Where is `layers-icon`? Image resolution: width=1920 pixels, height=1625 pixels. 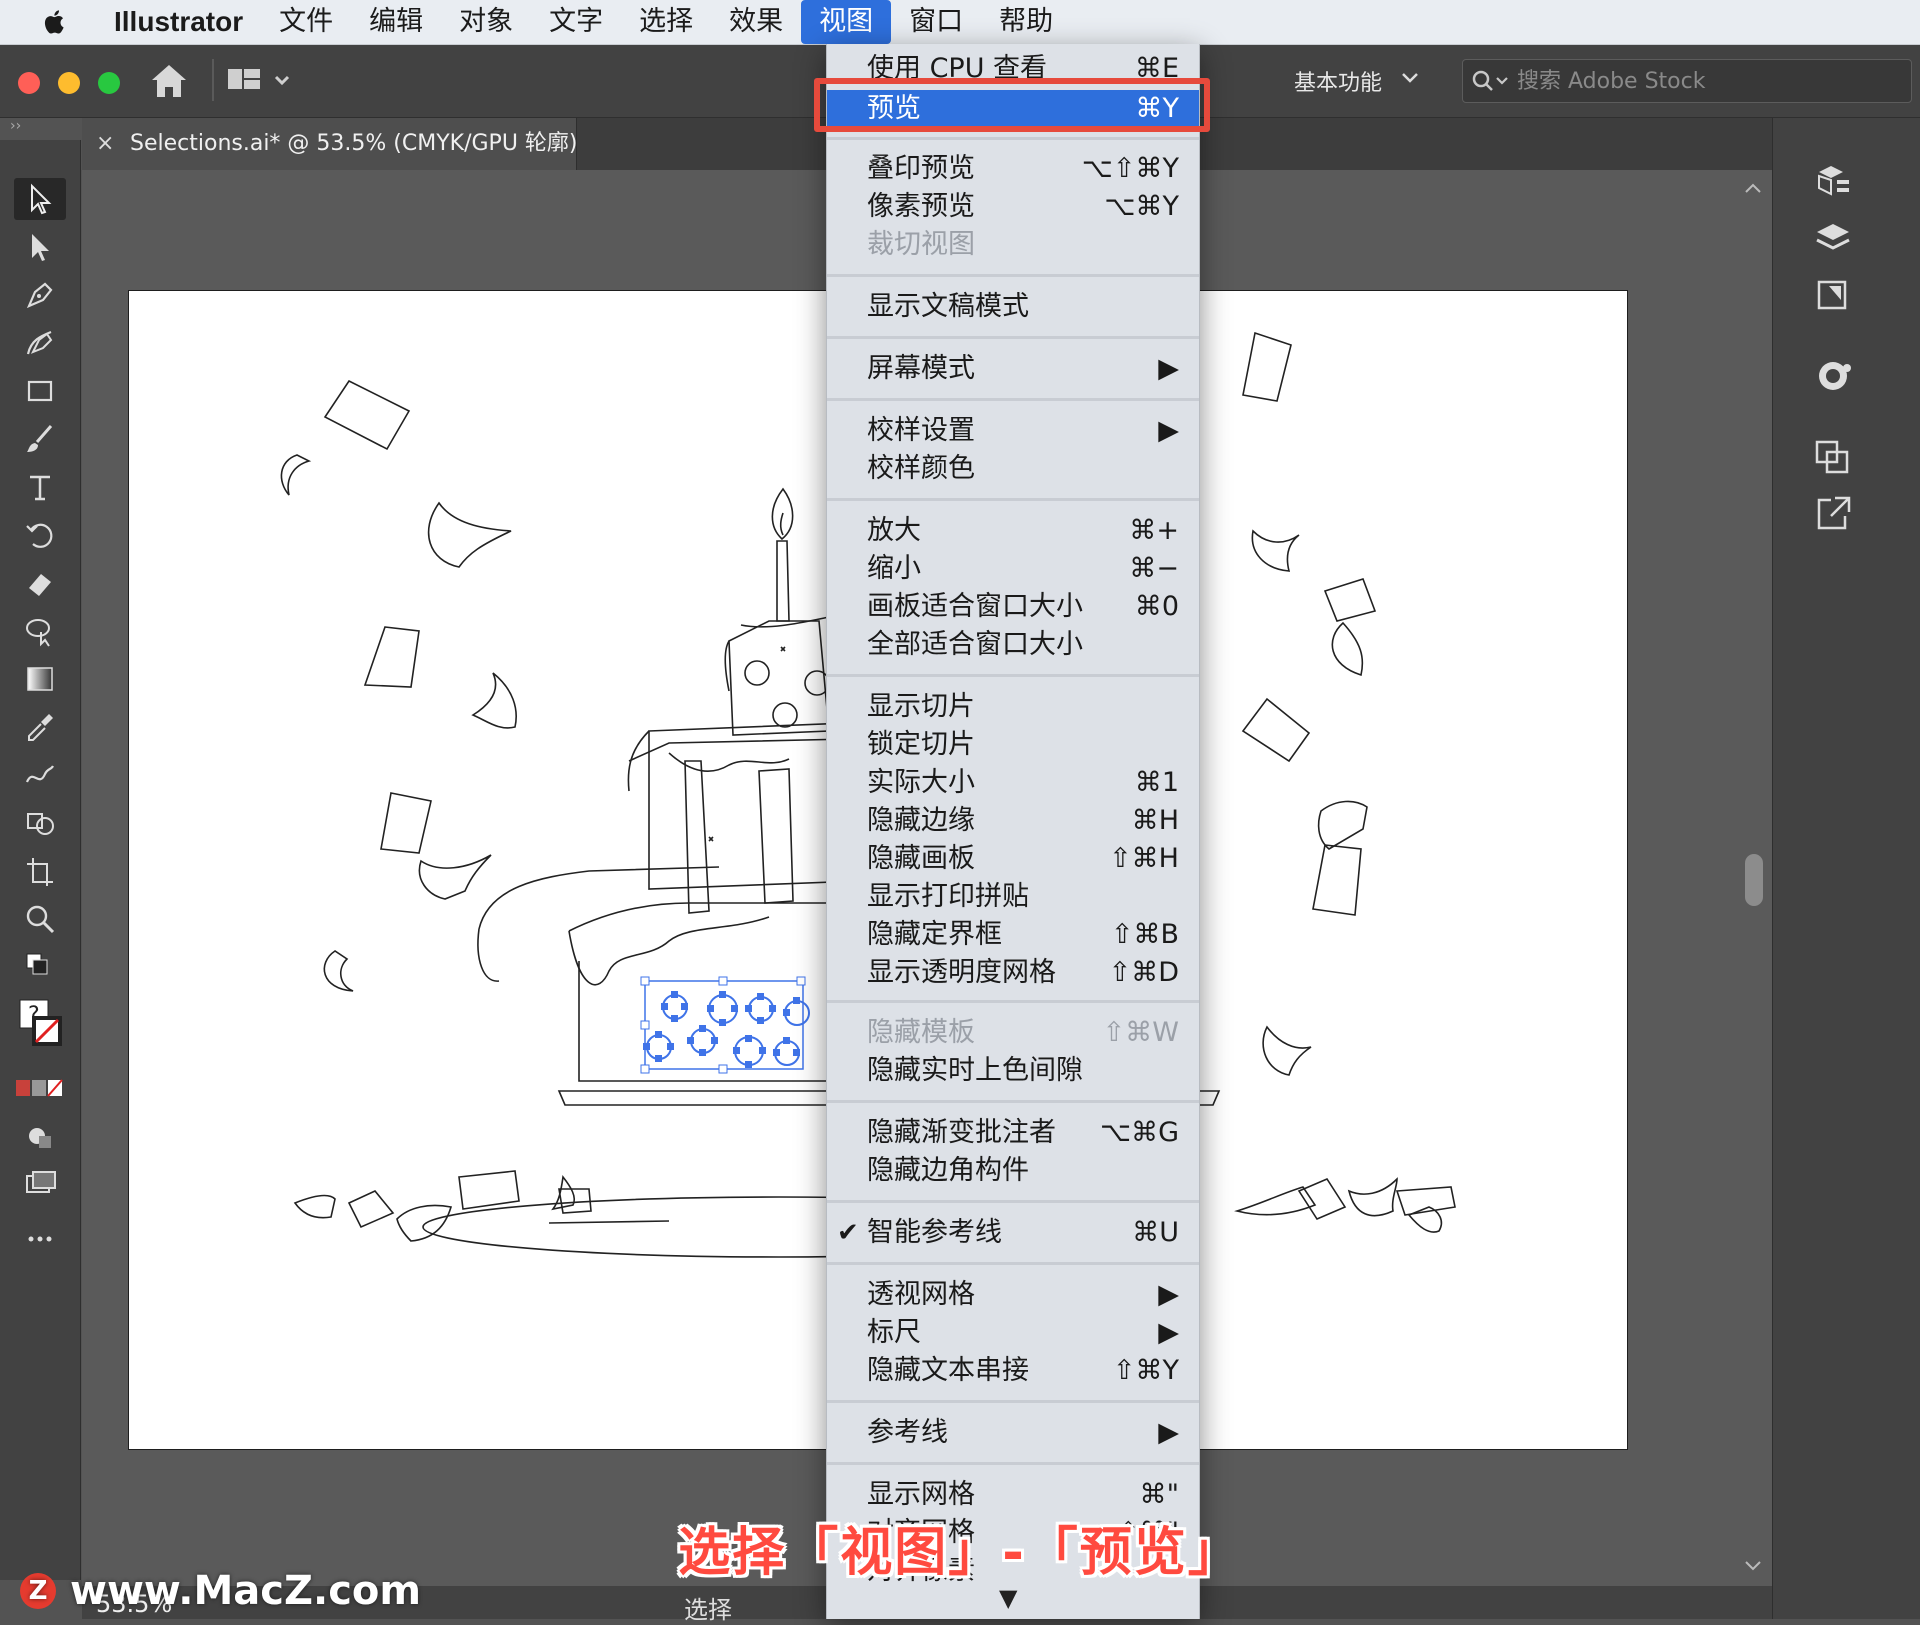 layers-icon is located at coordinates (1833, 240).